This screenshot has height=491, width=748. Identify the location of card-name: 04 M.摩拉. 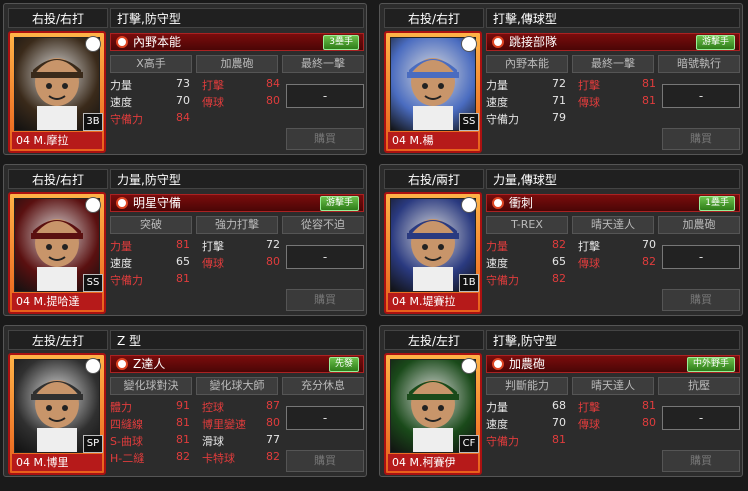
(57, 140).